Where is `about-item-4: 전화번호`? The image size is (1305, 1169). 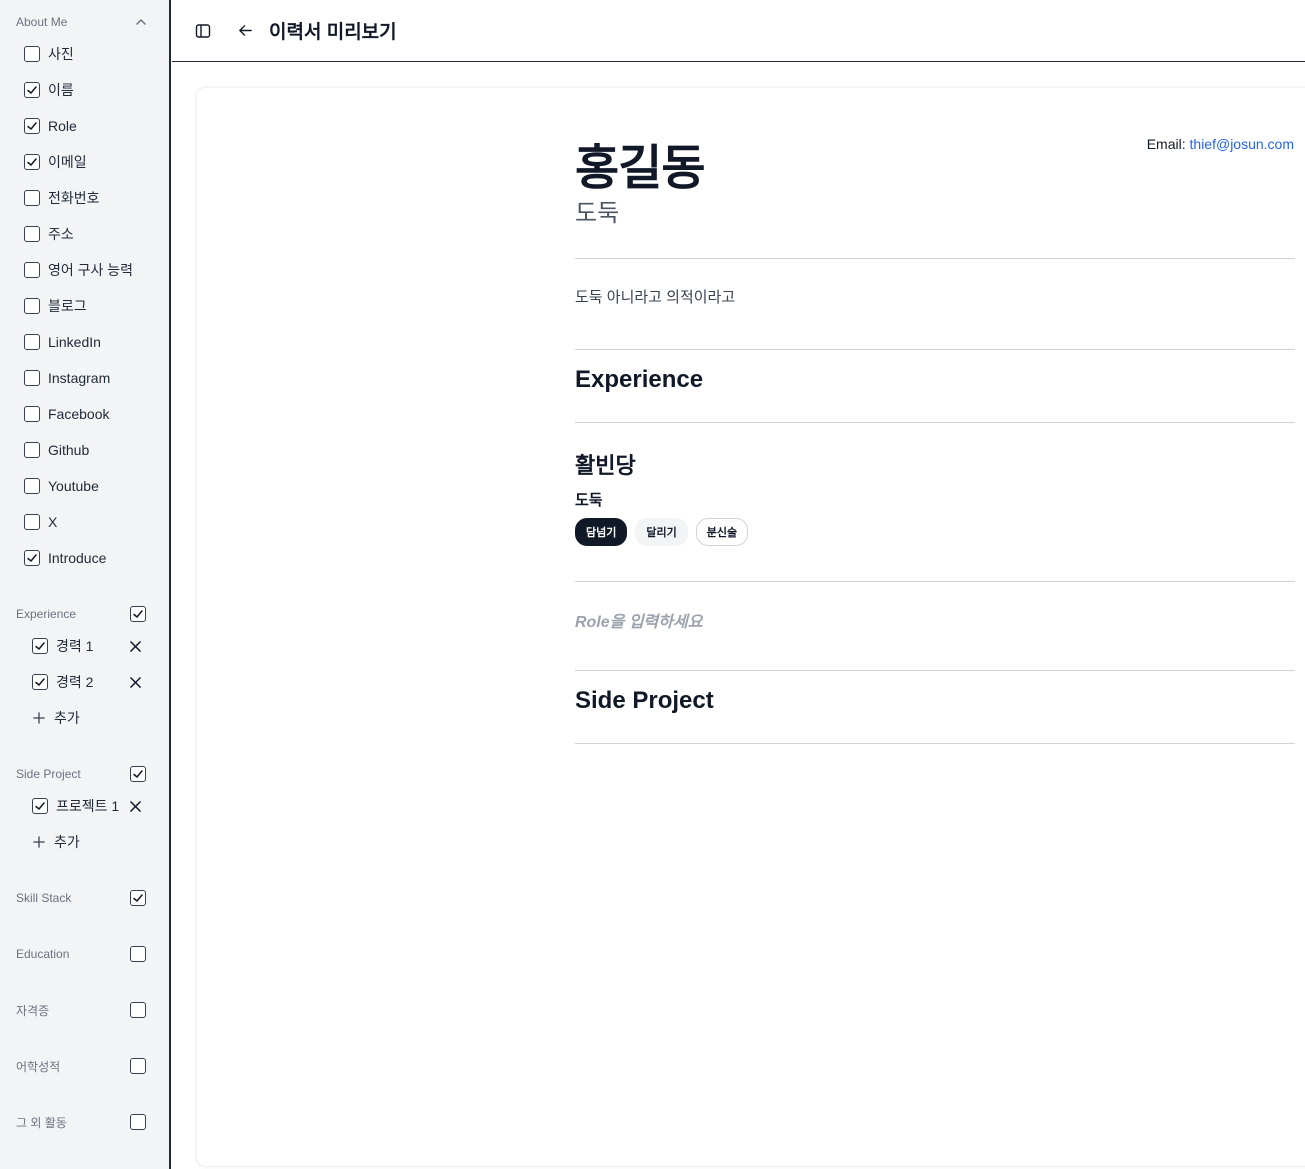 about-item-4: 전화번호 is located at coordinates (62, 198).